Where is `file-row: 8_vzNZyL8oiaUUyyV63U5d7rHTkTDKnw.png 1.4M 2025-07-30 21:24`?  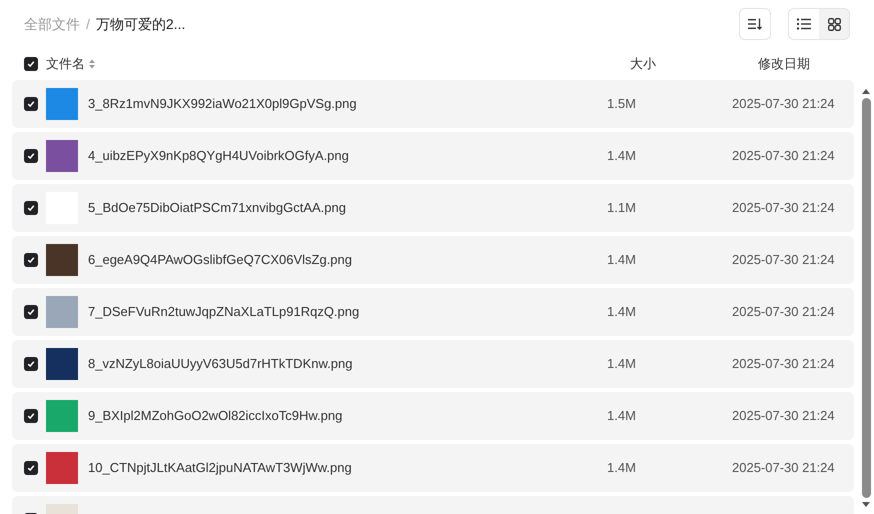
file-row: 8_vzNZyL8oiaUUyyV63U5d7rHTkTDKnw.png 1.4M 2025-07-30 21:24 is located at coordinates (433, 364).